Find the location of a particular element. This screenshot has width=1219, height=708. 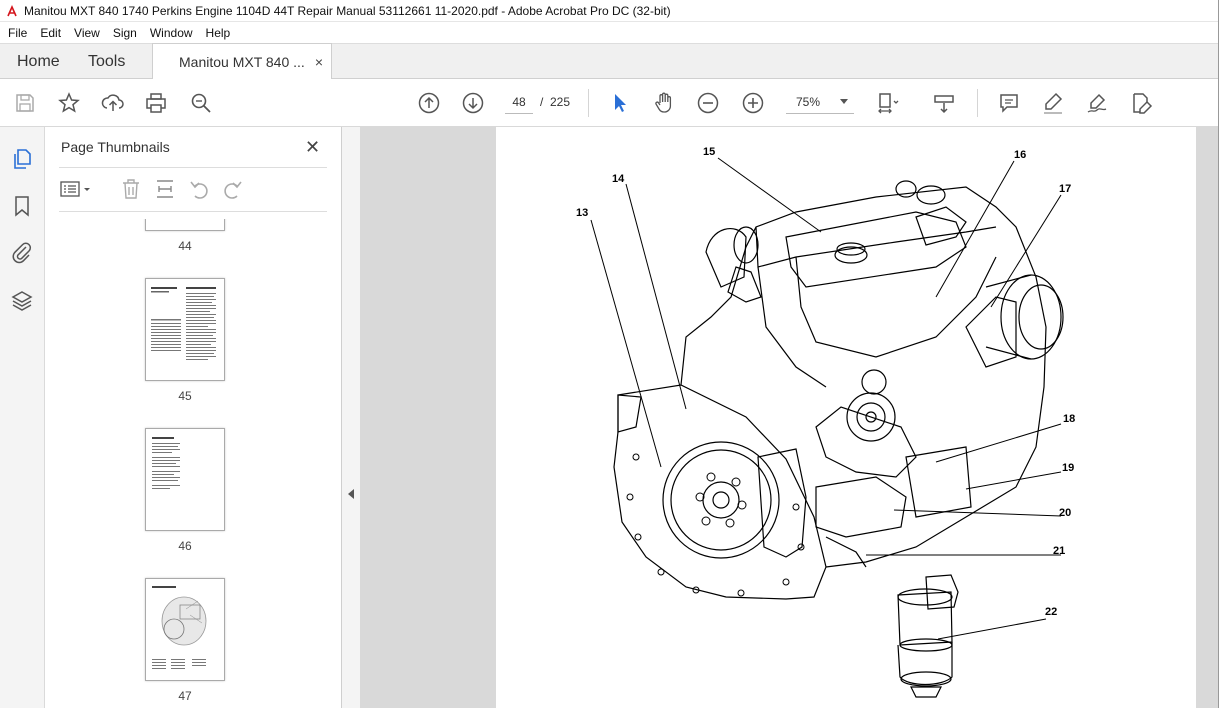

zoom-in-icon is located at coordinates (753, 103).